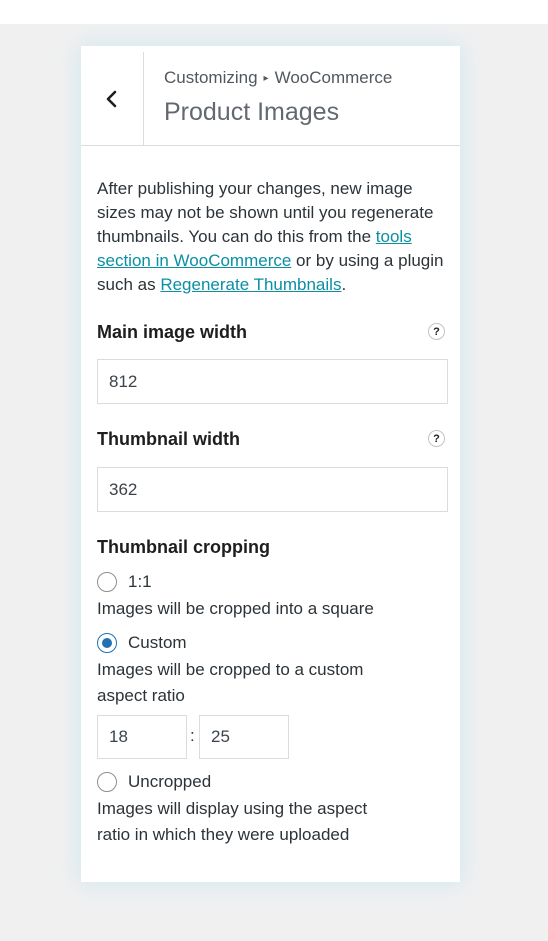  I want to click on page-title: Product Images, so click(252, 112).